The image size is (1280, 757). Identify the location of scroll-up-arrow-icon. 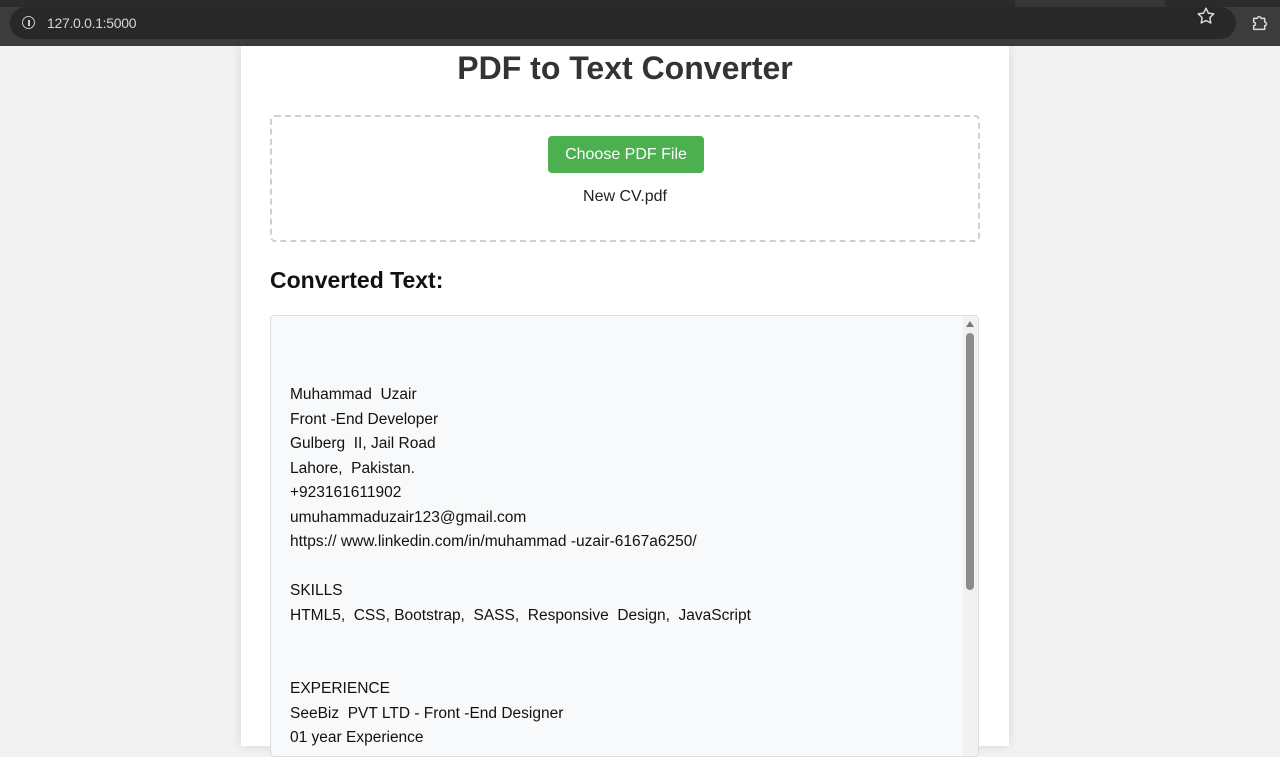
(970, 324).